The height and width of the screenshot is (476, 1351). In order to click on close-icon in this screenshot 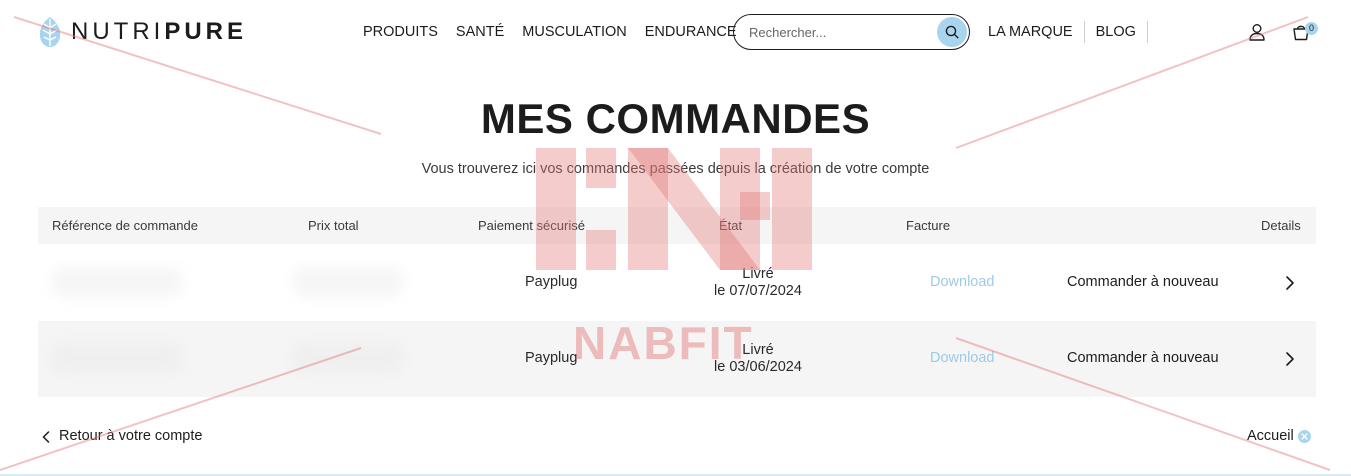, I will do `click(1304, 436)`.